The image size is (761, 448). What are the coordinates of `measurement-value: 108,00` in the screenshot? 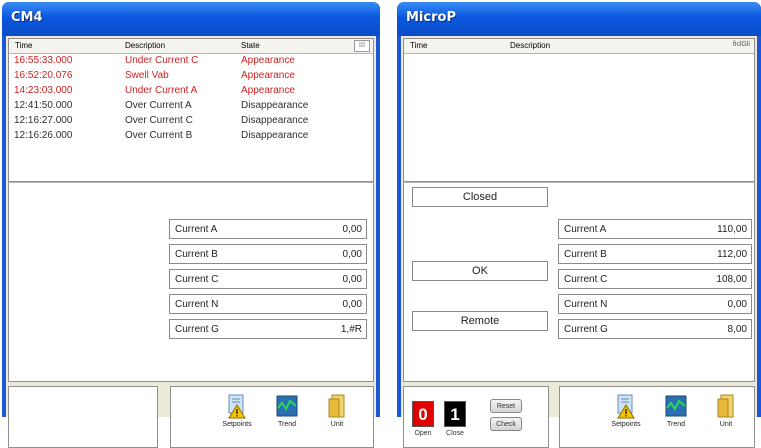 It's located at (731, 279).